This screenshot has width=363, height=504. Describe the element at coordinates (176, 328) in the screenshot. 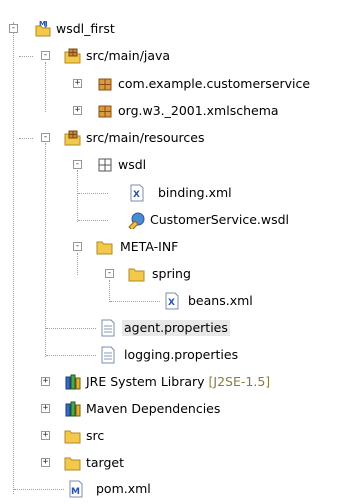

I see `tree-item-label: agent.properties` at that location.